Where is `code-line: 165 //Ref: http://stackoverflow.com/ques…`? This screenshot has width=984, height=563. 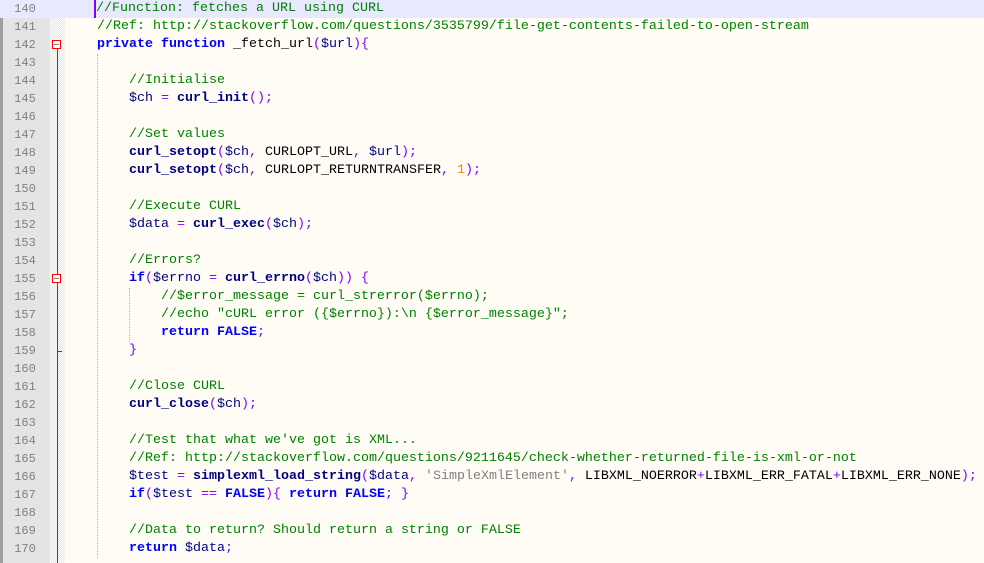
code-line: 165 //Ref: http://stackoverflow.com/ques… is located at coordinates (492, 459).